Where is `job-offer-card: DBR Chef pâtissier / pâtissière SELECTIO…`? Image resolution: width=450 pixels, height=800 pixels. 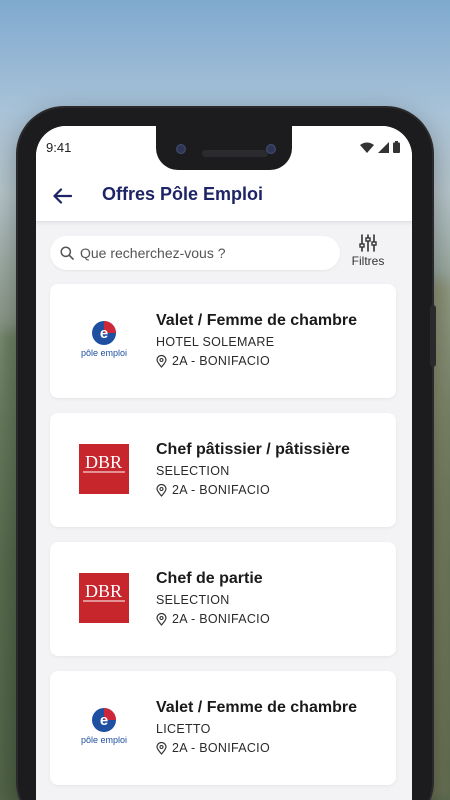
job-offer-card: DBR Chef pâtissier / pâtissière SELECTIO… is located at coordinates (223, 470).